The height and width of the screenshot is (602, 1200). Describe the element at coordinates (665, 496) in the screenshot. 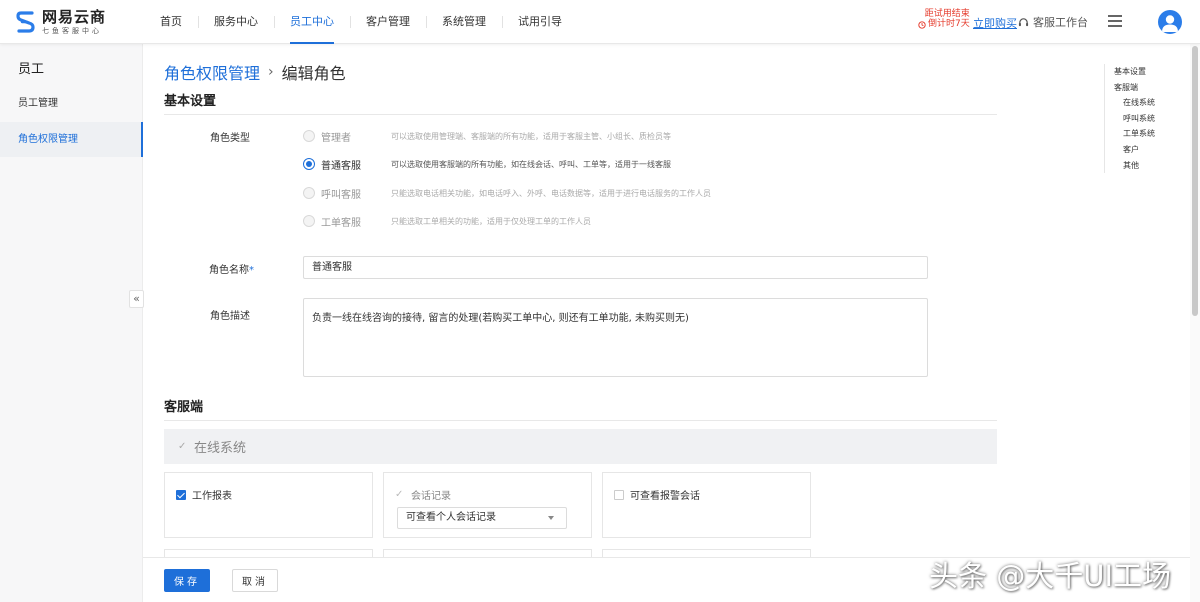

I see `permission-label: 可查看报警会话` at that location.